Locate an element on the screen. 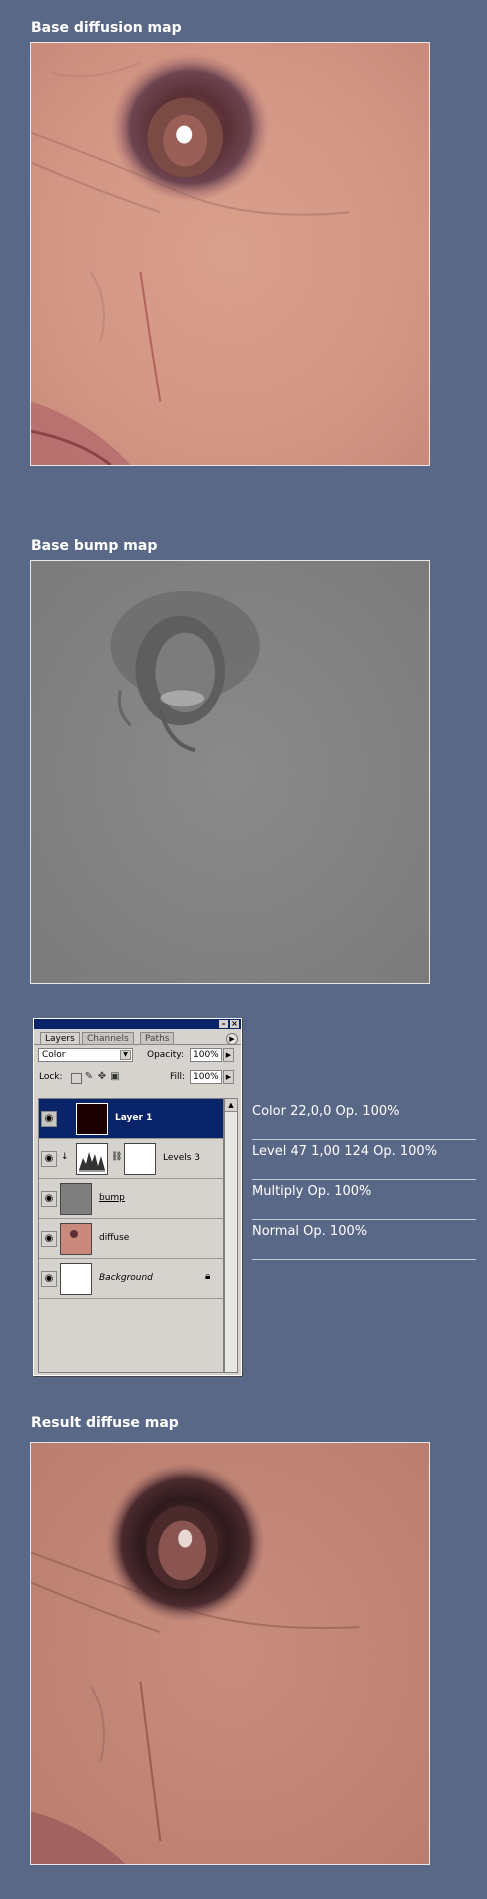  chevron-down-icon: ▼ is located at coordinates (125, 1055).